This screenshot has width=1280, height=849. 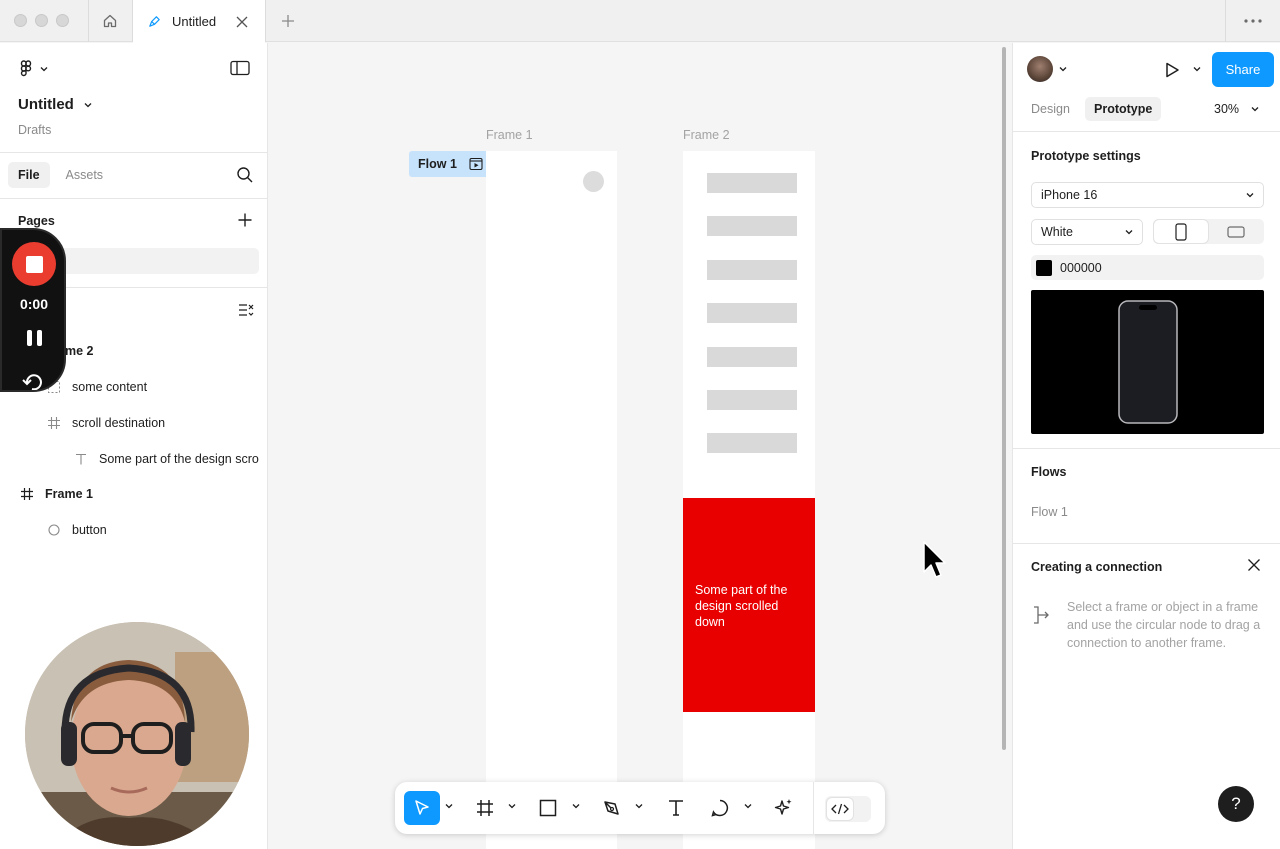 What do you see at coordinates (1050, 109) in the screenshot?
I see `tab-design: Design` at bounding box center [1050, 109].